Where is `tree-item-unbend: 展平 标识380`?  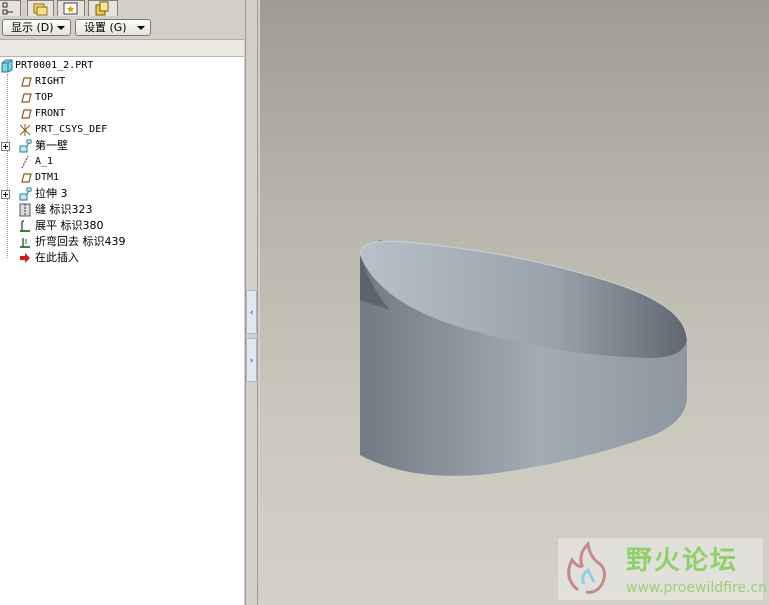 tree-item-unbend: 展平 标识380 is located at coordinates (100, 226).